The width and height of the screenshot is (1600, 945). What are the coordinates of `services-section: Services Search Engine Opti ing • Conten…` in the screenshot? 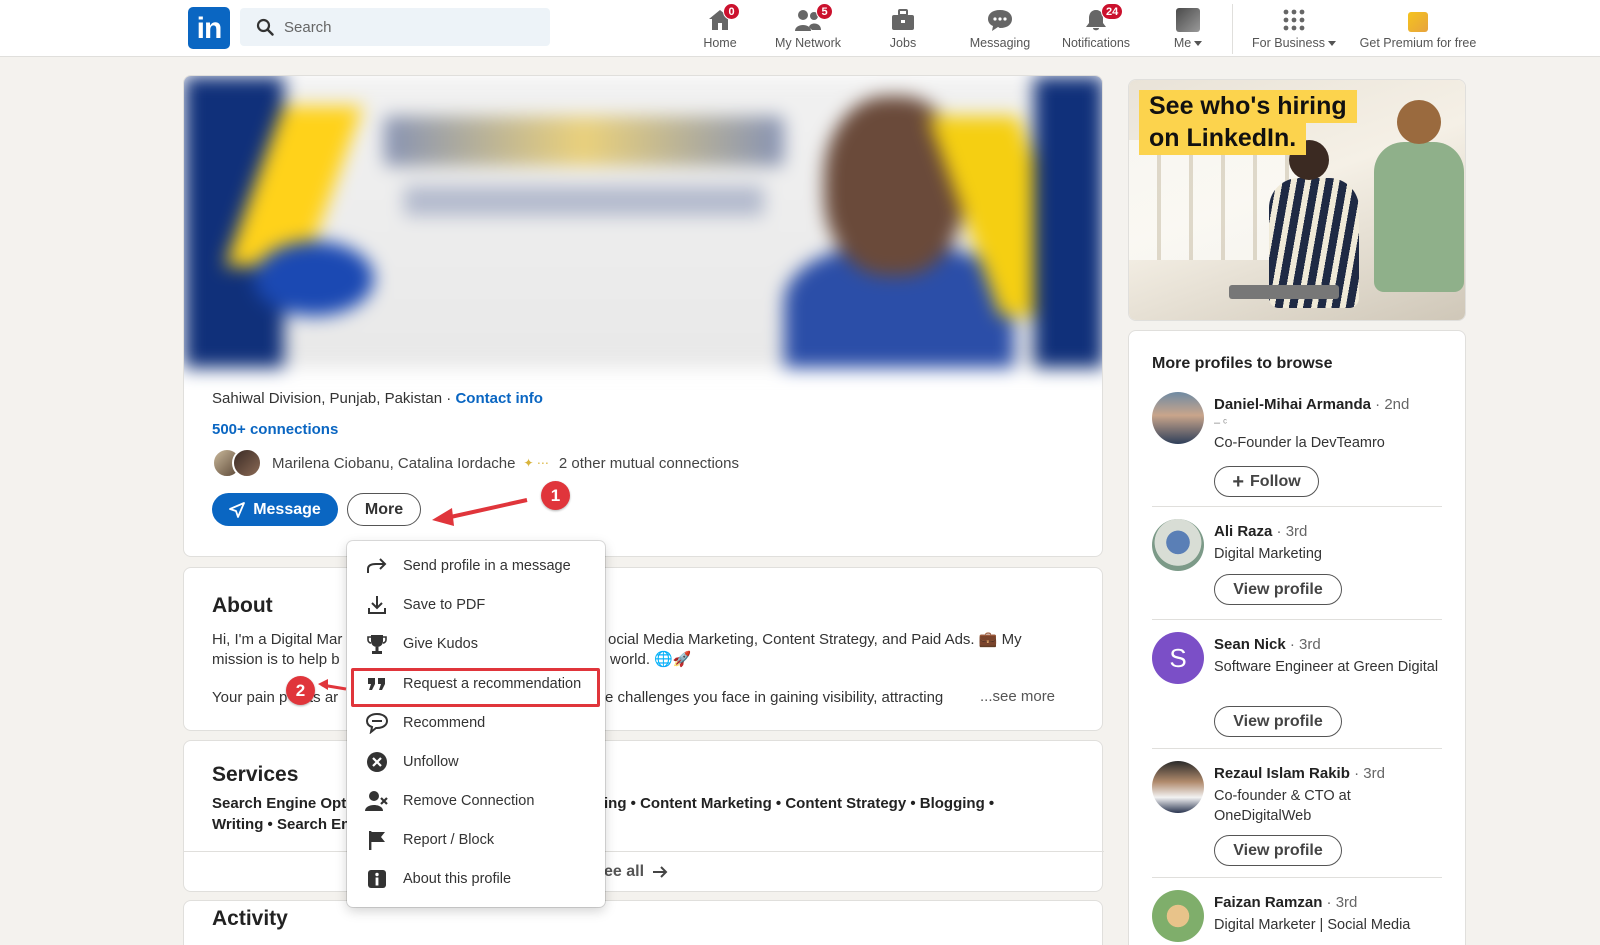 It's located at (643, 816).